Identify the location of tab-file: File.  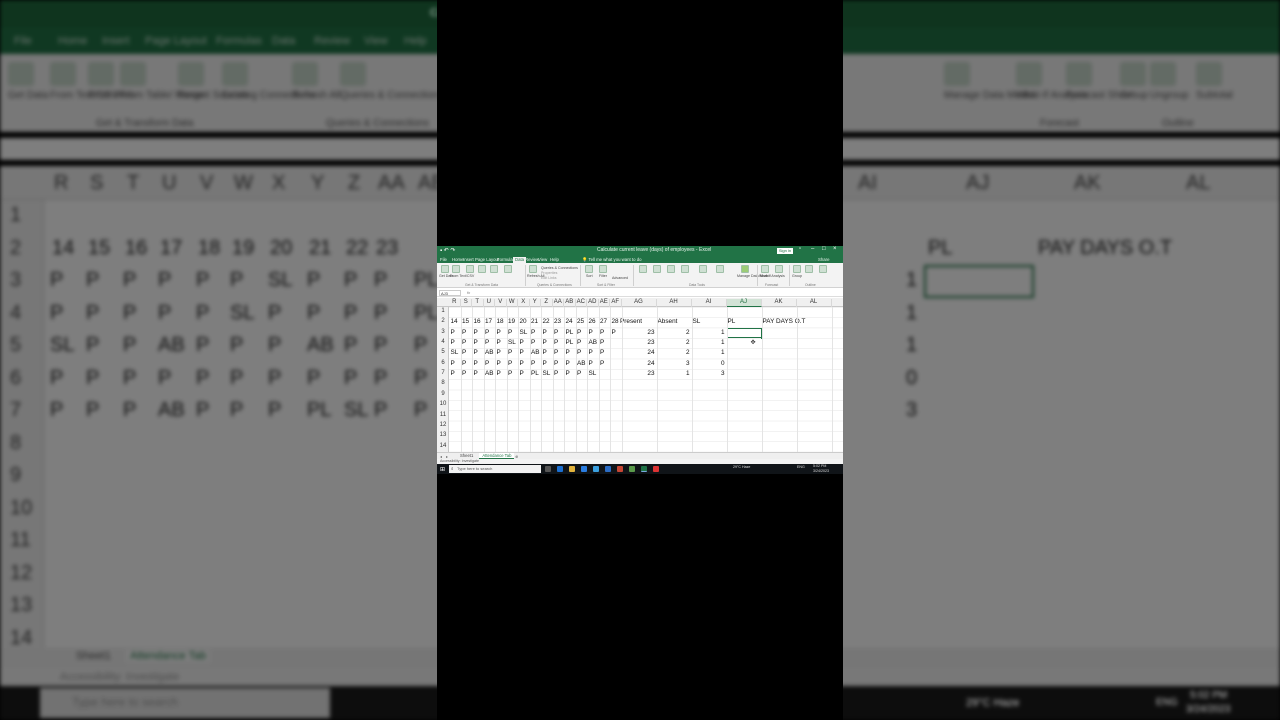
(443, 259).